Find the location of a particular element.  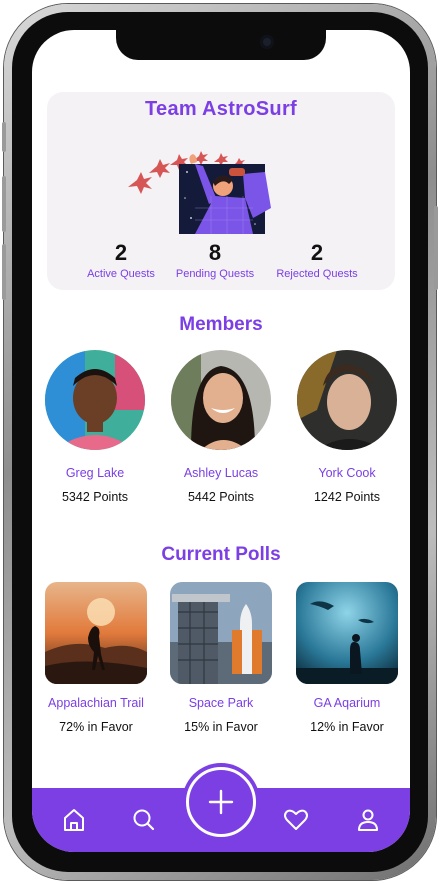

poll-favor: 12% in Favor is located at coordinates (347, 727).